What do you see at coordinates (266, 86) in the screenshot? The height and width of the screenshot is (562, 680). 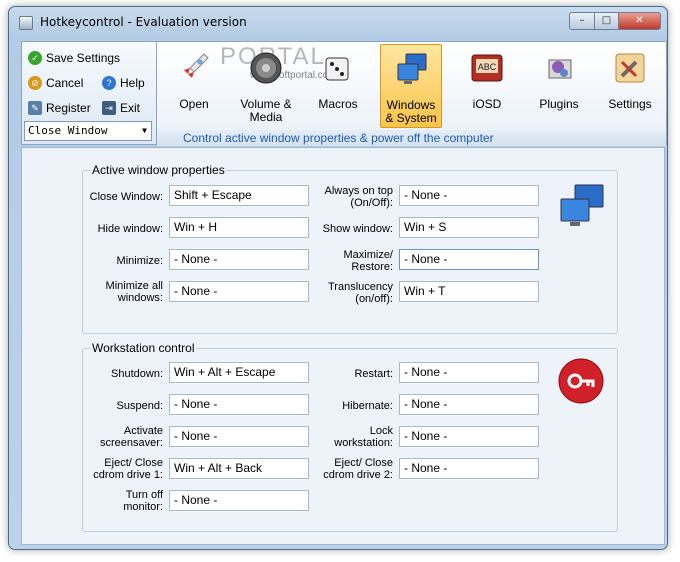 I see `tab-volume-media: Volume & Media` at bounding box center [266, 86].